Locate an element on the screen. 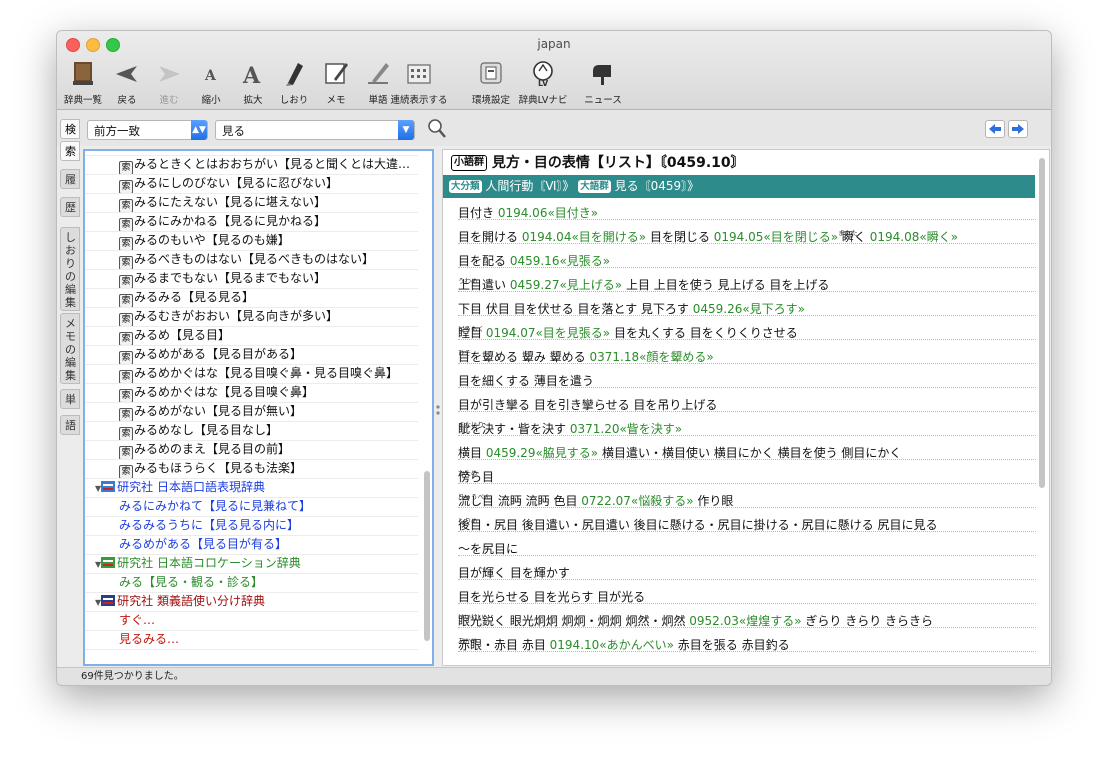 The image size is (1106, 765). side-tab-1: 索 is located at coordinates (70, 151).